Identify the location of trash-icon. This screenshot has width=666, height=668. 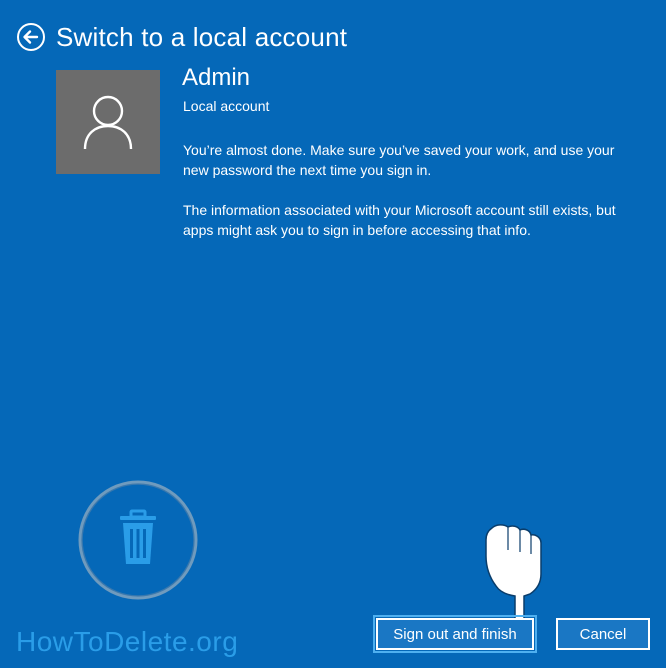
(138, 536).